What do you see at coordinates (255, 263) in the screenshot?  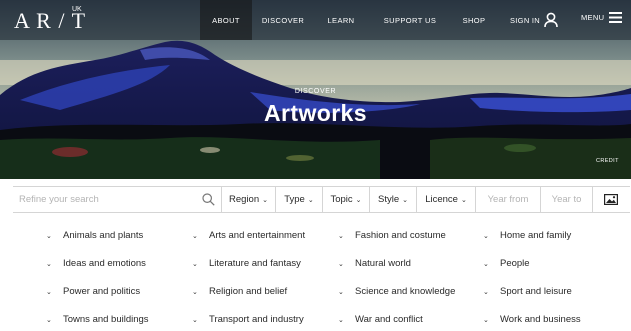 I see `topic-label: Literature and fantasy` at bounding box center [255, 263].